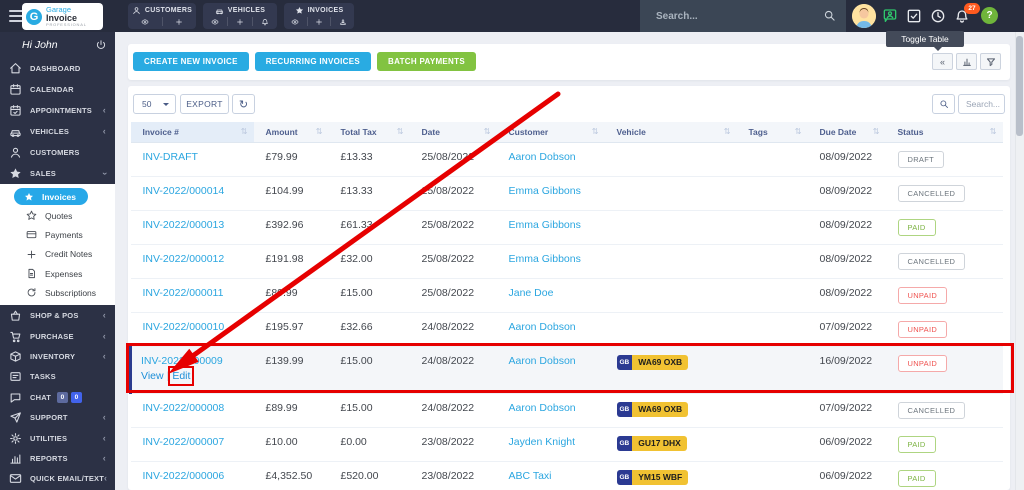 The width and height of the screenshot is (1024, 490). What do you see at coordinates (57, 356) in the screenshot?
I see `sidebar-item-inventory: INVENTORY ‹` at bounding box center [57, 356].